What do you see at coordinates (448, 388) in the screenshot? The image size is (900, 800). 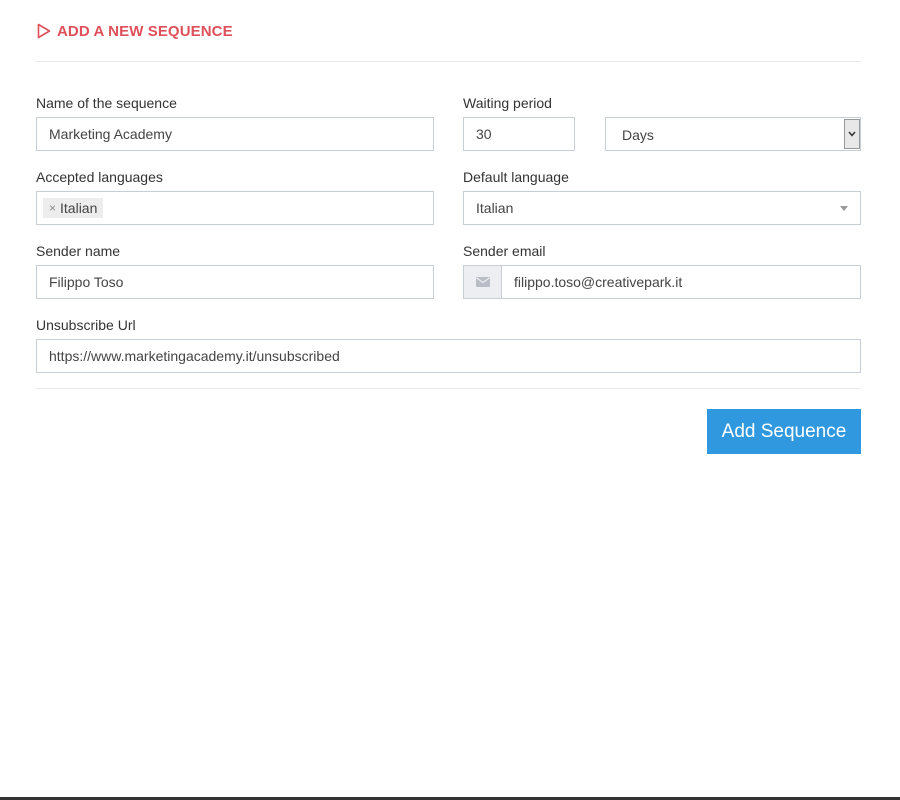 I see `form-divider` at bounding box center [448, 388].